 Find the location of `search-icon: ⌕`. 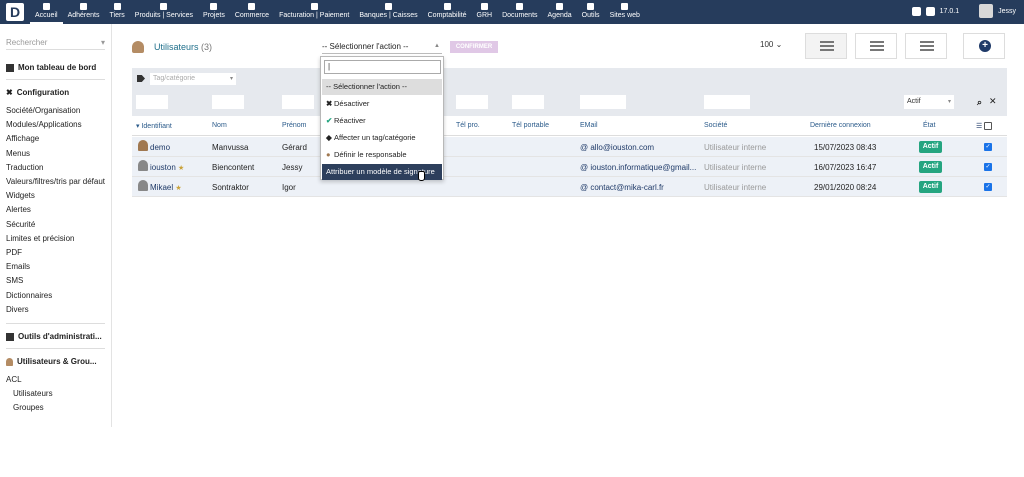

search-icon: ⌕ is located at coordinates (979, 102).